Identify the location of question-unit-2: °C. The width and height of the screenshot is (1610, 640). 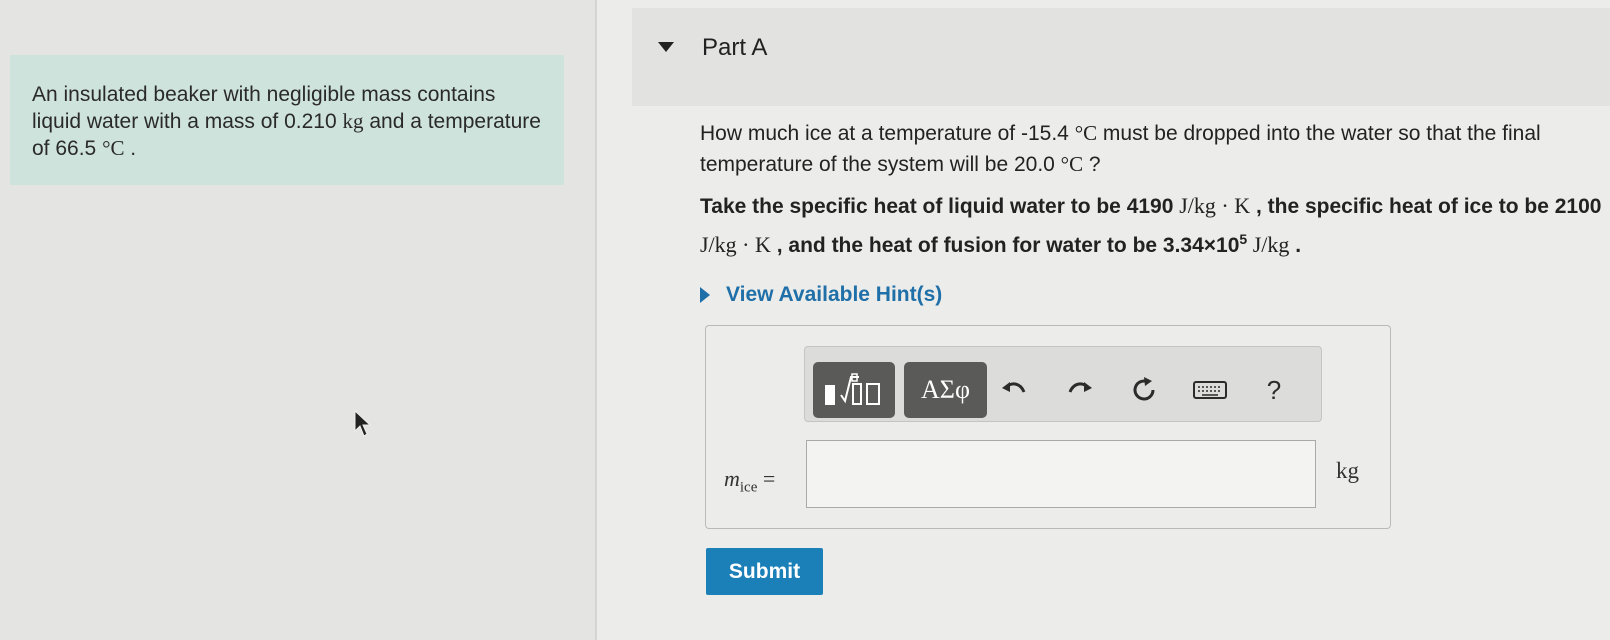
(1072, 164).